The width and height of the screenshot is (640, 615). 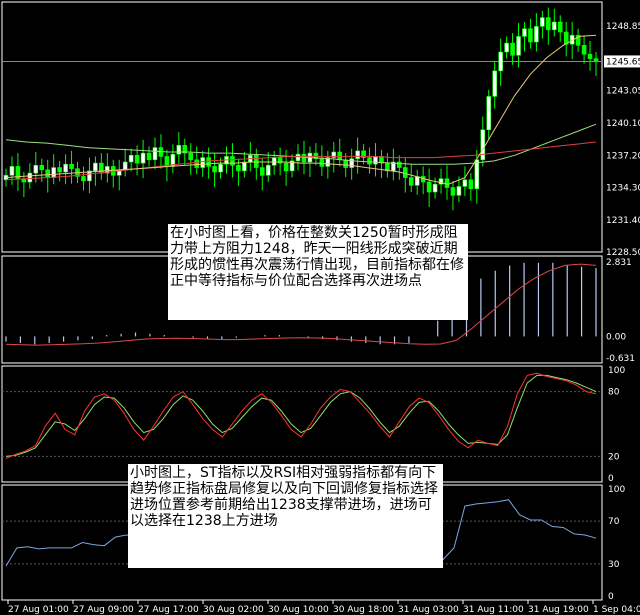 What do you see at coordinates (614, 522) in the screenshot?
I see `rsi-y-tick: 70` at bounding box center [614, 522].